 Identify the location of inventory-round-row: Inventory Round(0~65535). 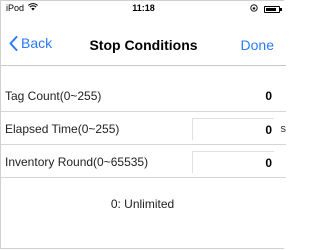
(143, 162).